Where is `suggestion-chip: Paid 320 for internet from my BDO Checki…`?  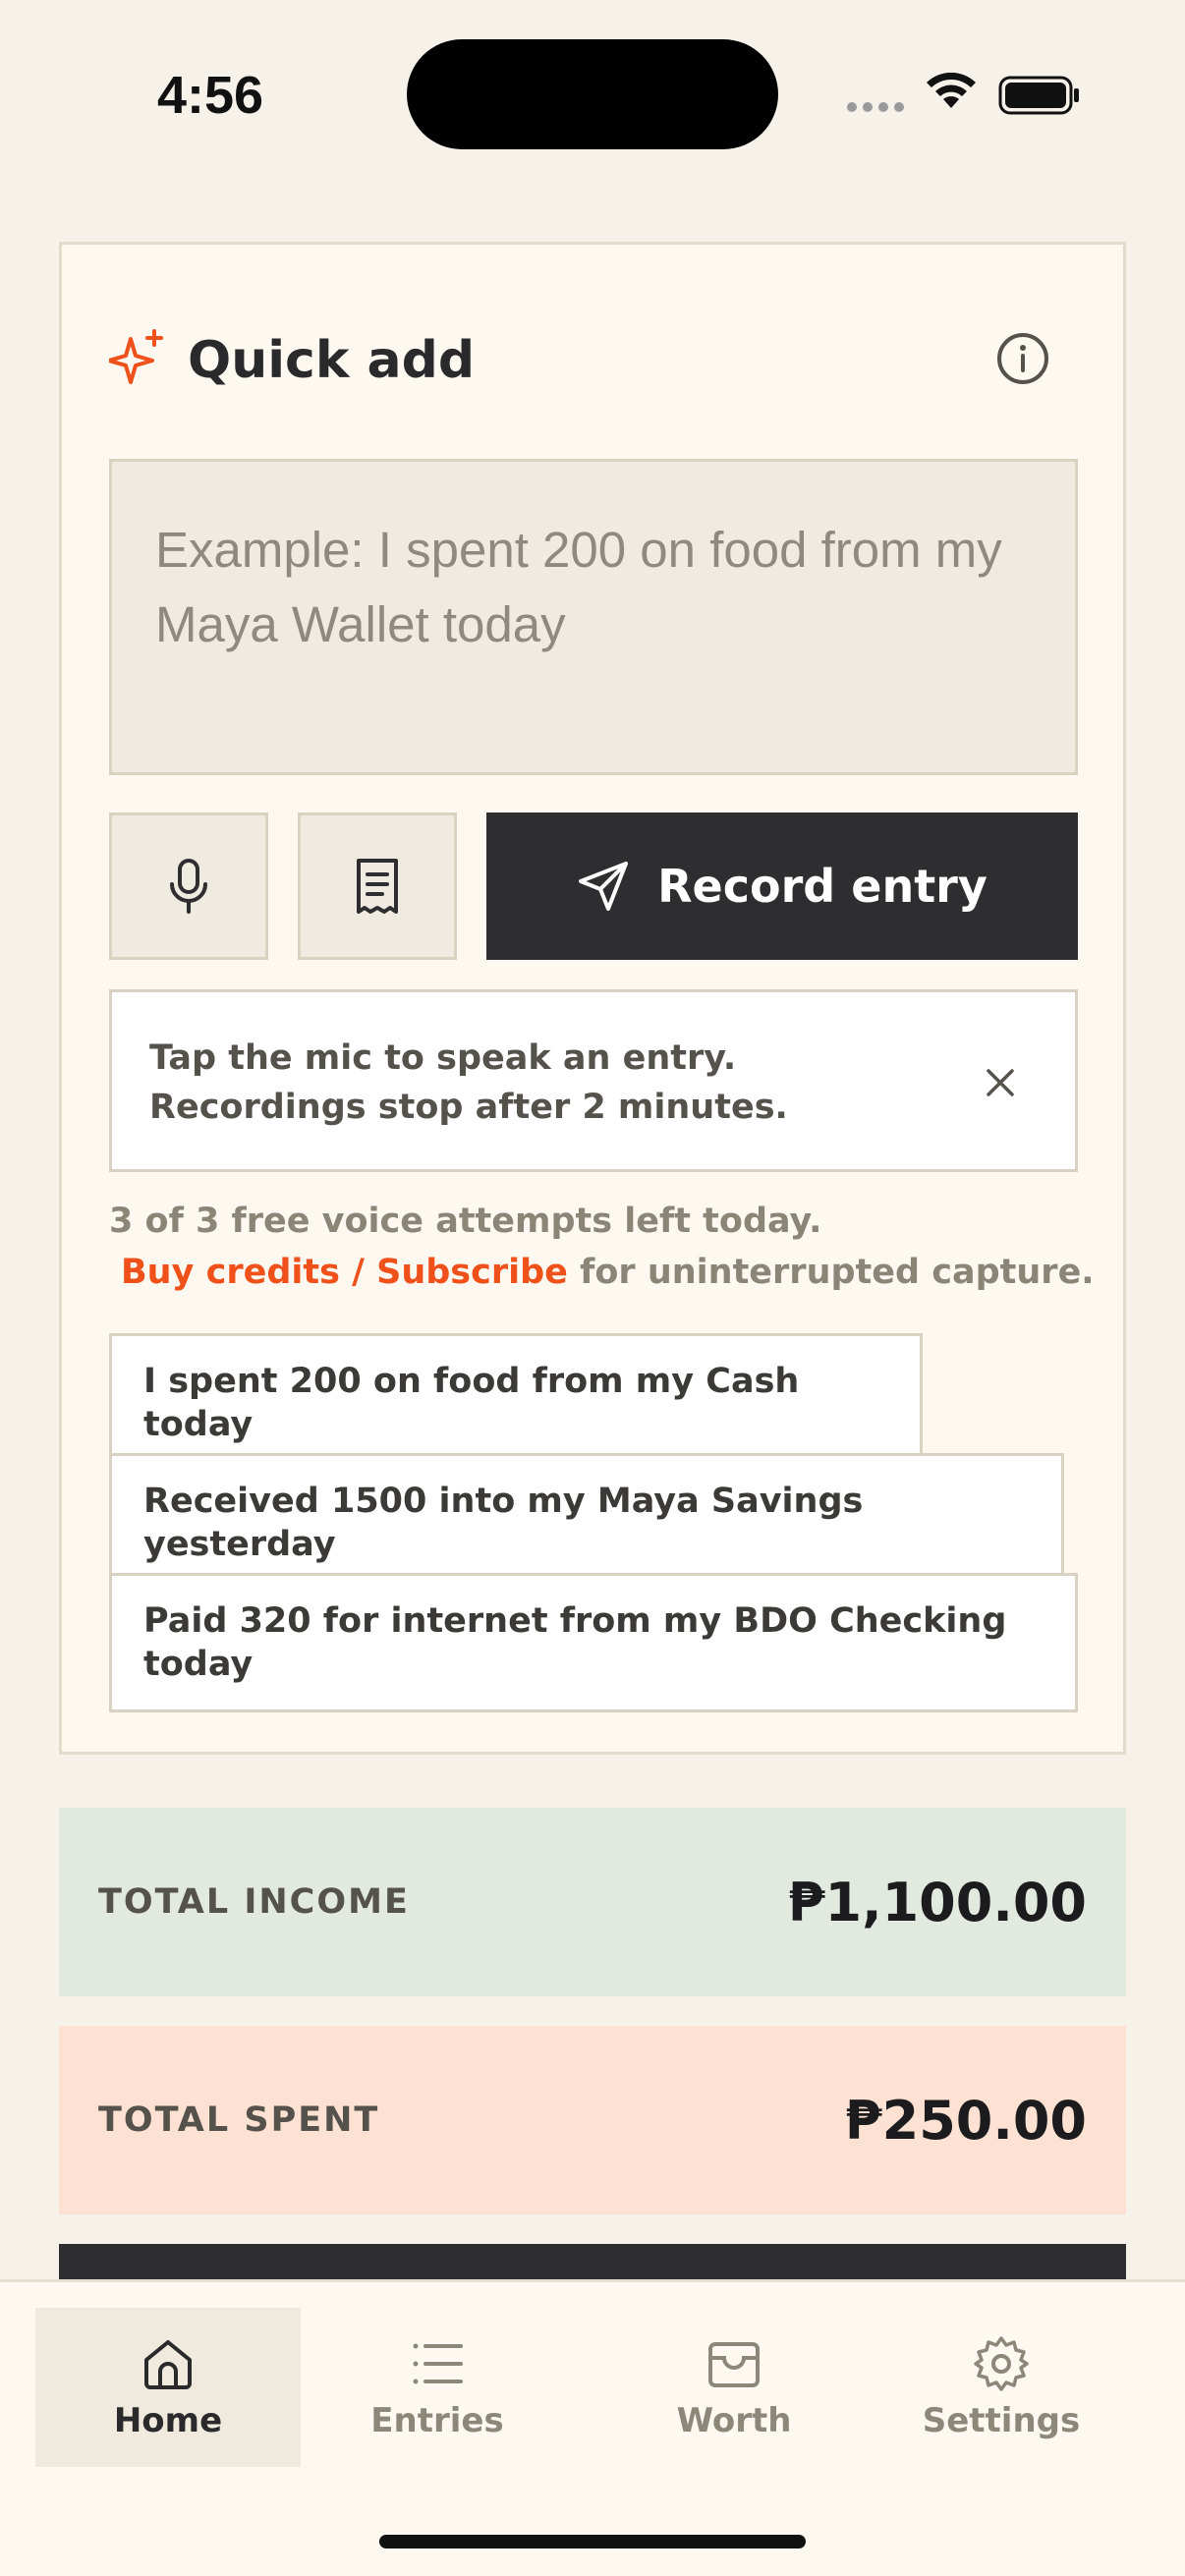
suggestion-chip: Paid 320 for internet from my BDO Checki… is located at coordinates (594, 1642).